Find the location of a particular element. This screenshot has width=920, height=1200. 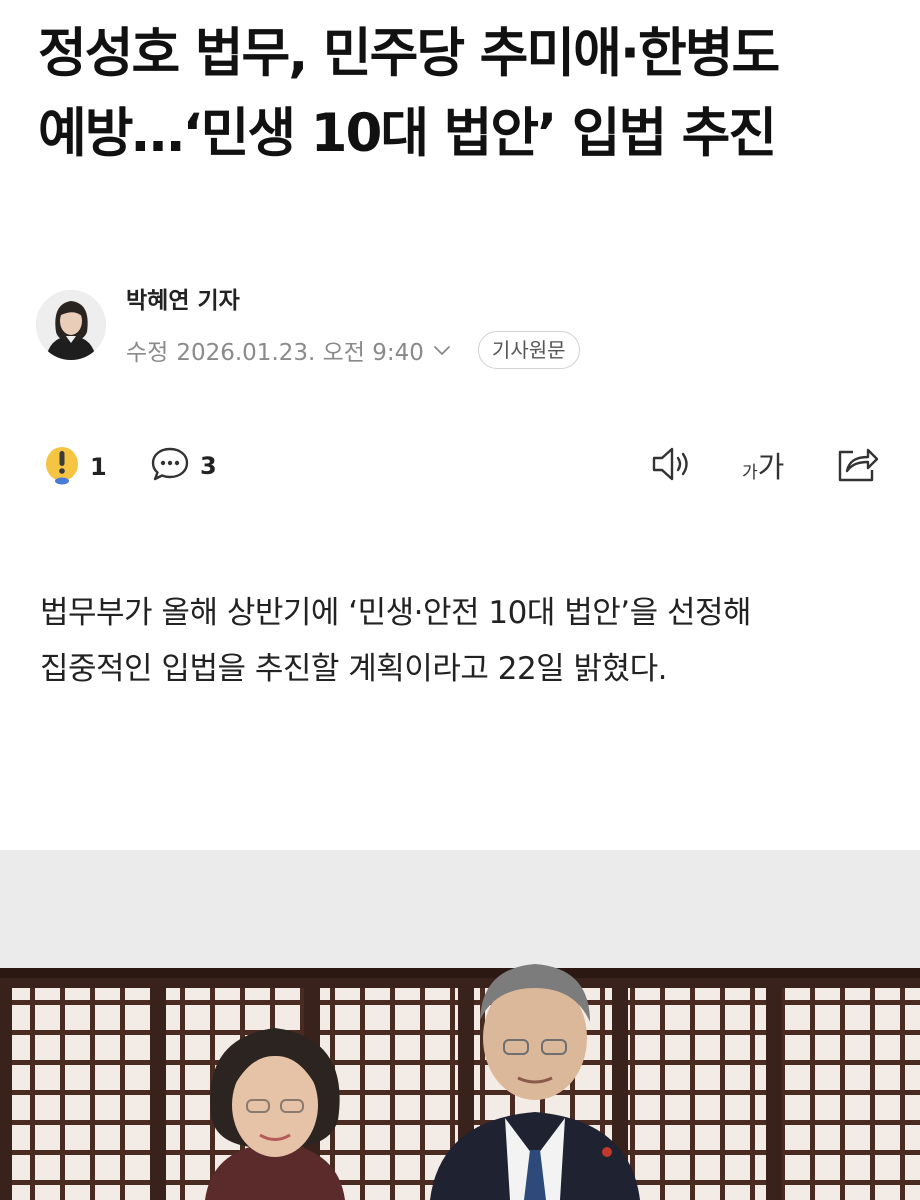

reaction-button: 1 is located at coordinates (75, 467).